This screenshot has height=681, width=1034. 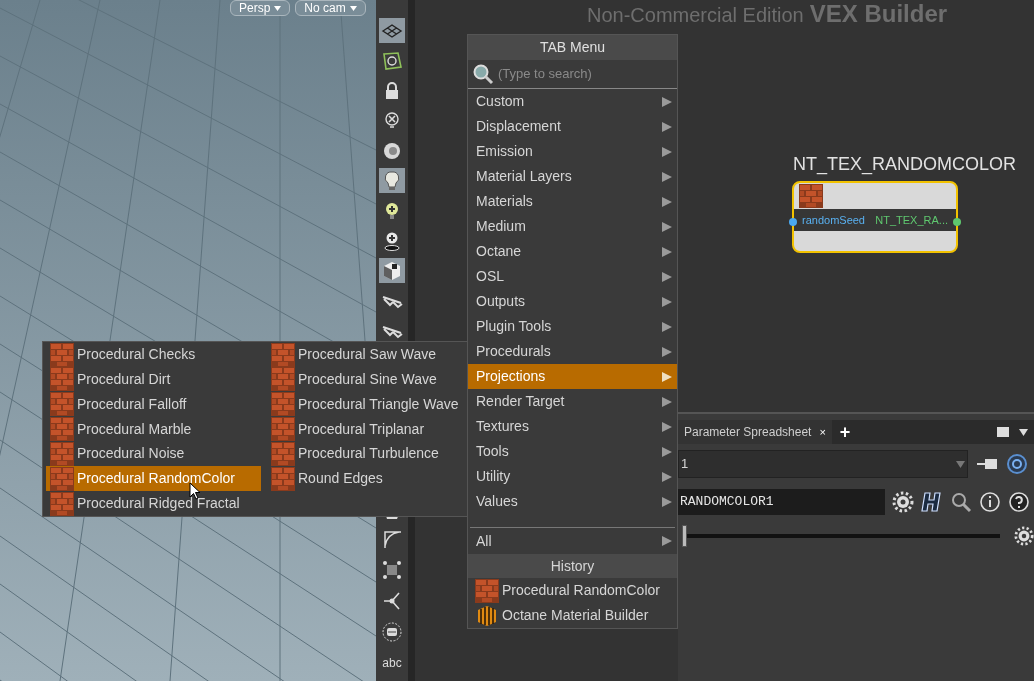 I want to click on history-item: Octane Material Builder, so click(x=572, y=615).